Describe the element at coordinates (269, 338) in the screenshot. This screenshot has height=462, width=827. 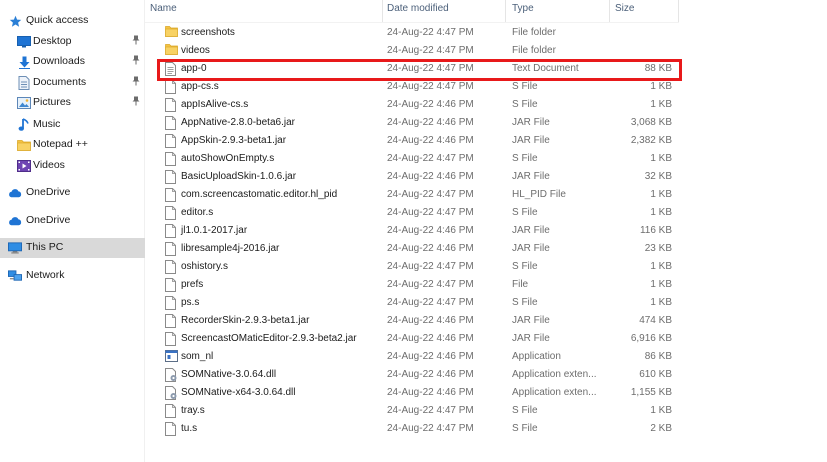
I see `file-name: ScreencastOMaticEditor-2.9.3-beta2.jar` at that location.